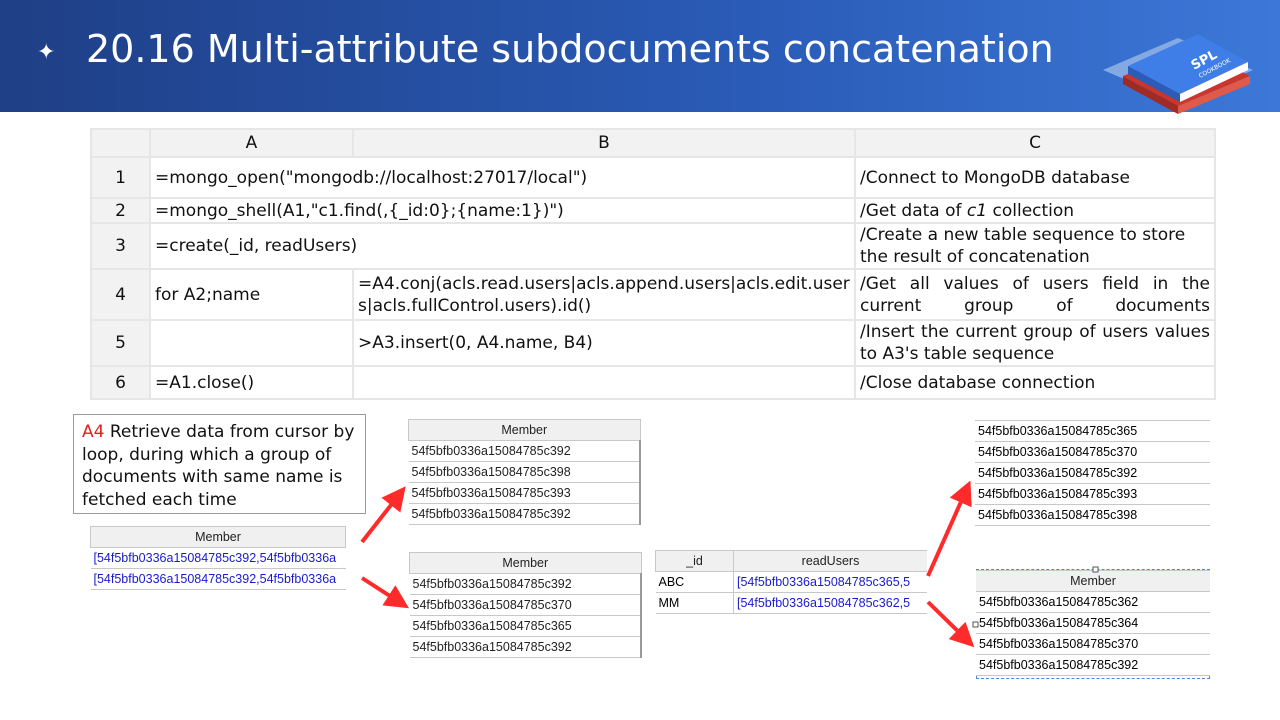 The image size is (1280, 720). I want to click on cell-id: MM, so click(694, 603).